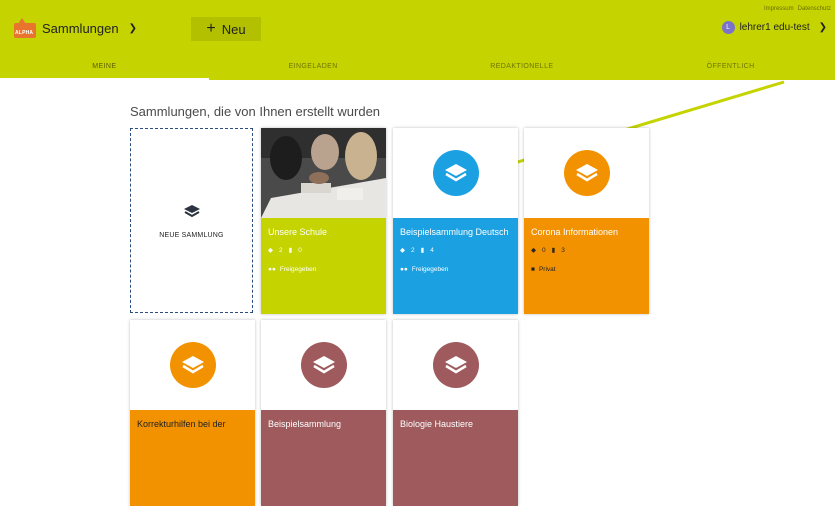  I want to click on collection-info: Unsere Schule ◆ 2 ▮ 0 ●● Freigegeben, so click(323, 266).